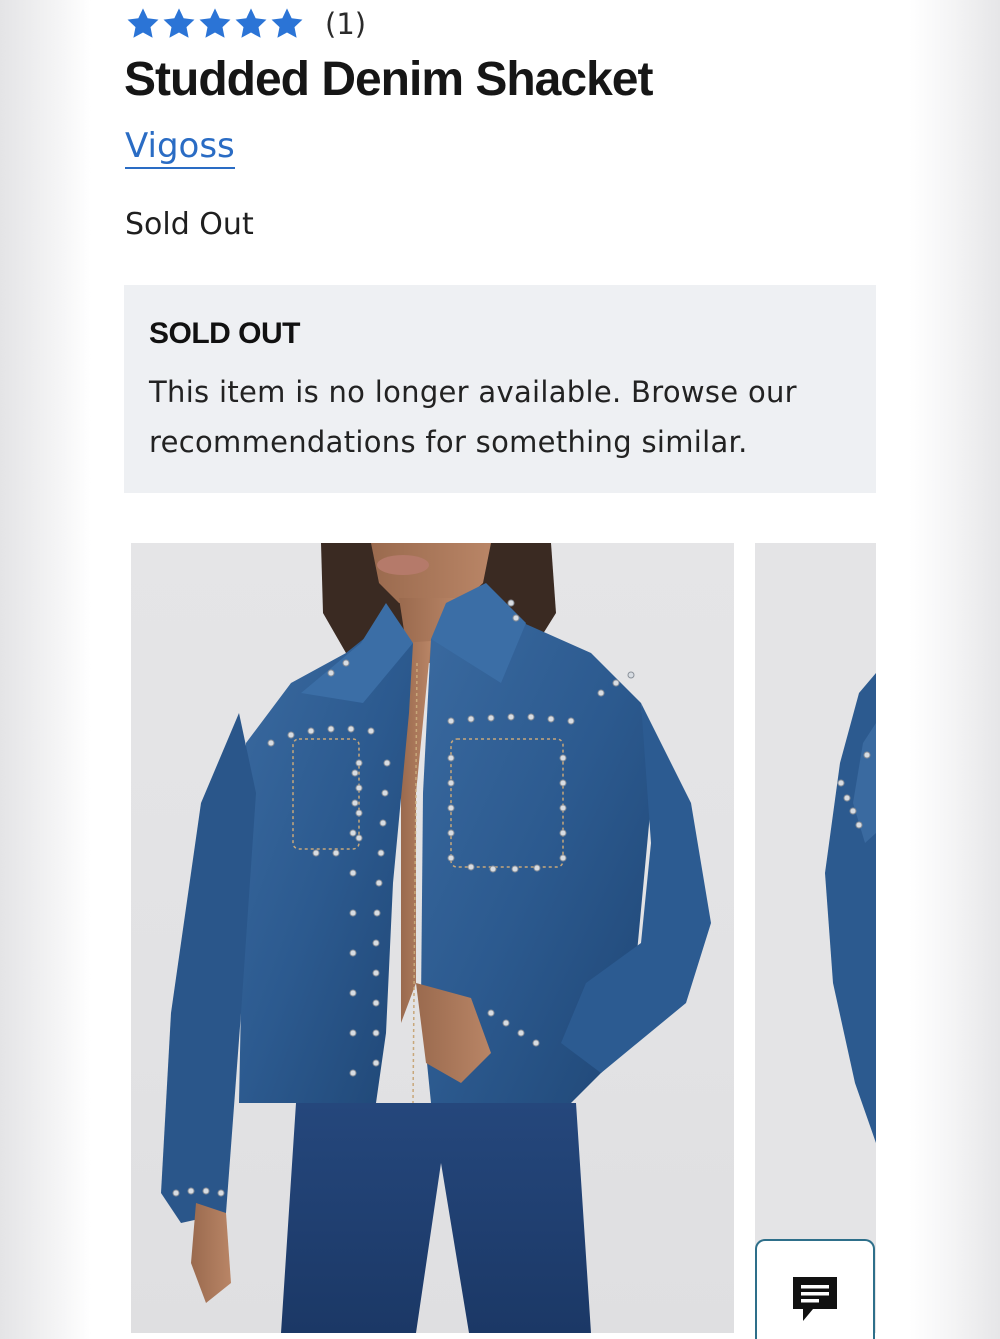 Image resolution: width=1000 pixels, height=1339 pixels. I want to click on star-rating: (1), so click(245, 24).